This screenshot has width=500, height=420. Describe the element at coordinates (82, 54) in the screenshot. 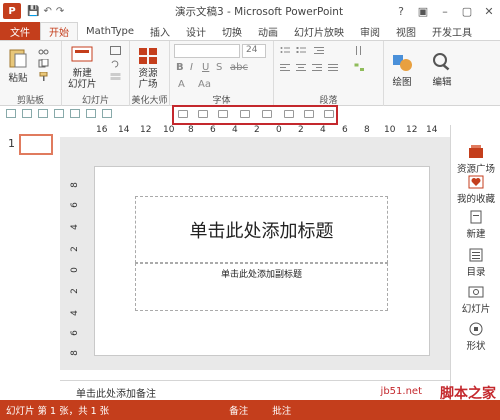

I see `new-slide-icon` at that location.